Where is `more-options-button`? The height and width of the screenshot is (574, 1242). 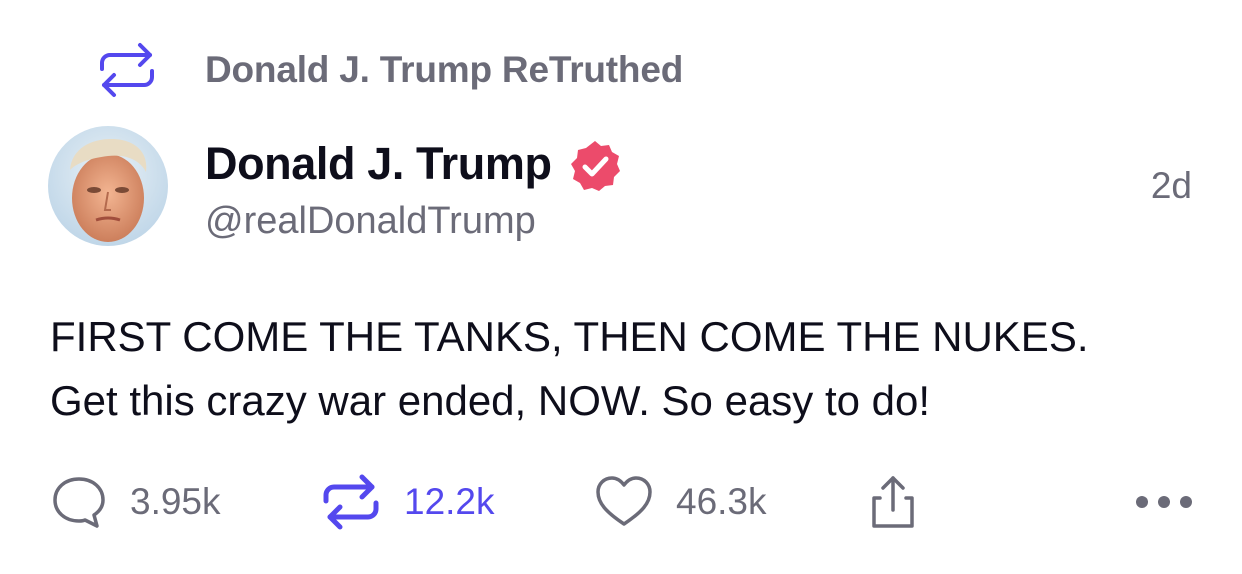
more-options-button is located at coordinates (1164, 502).